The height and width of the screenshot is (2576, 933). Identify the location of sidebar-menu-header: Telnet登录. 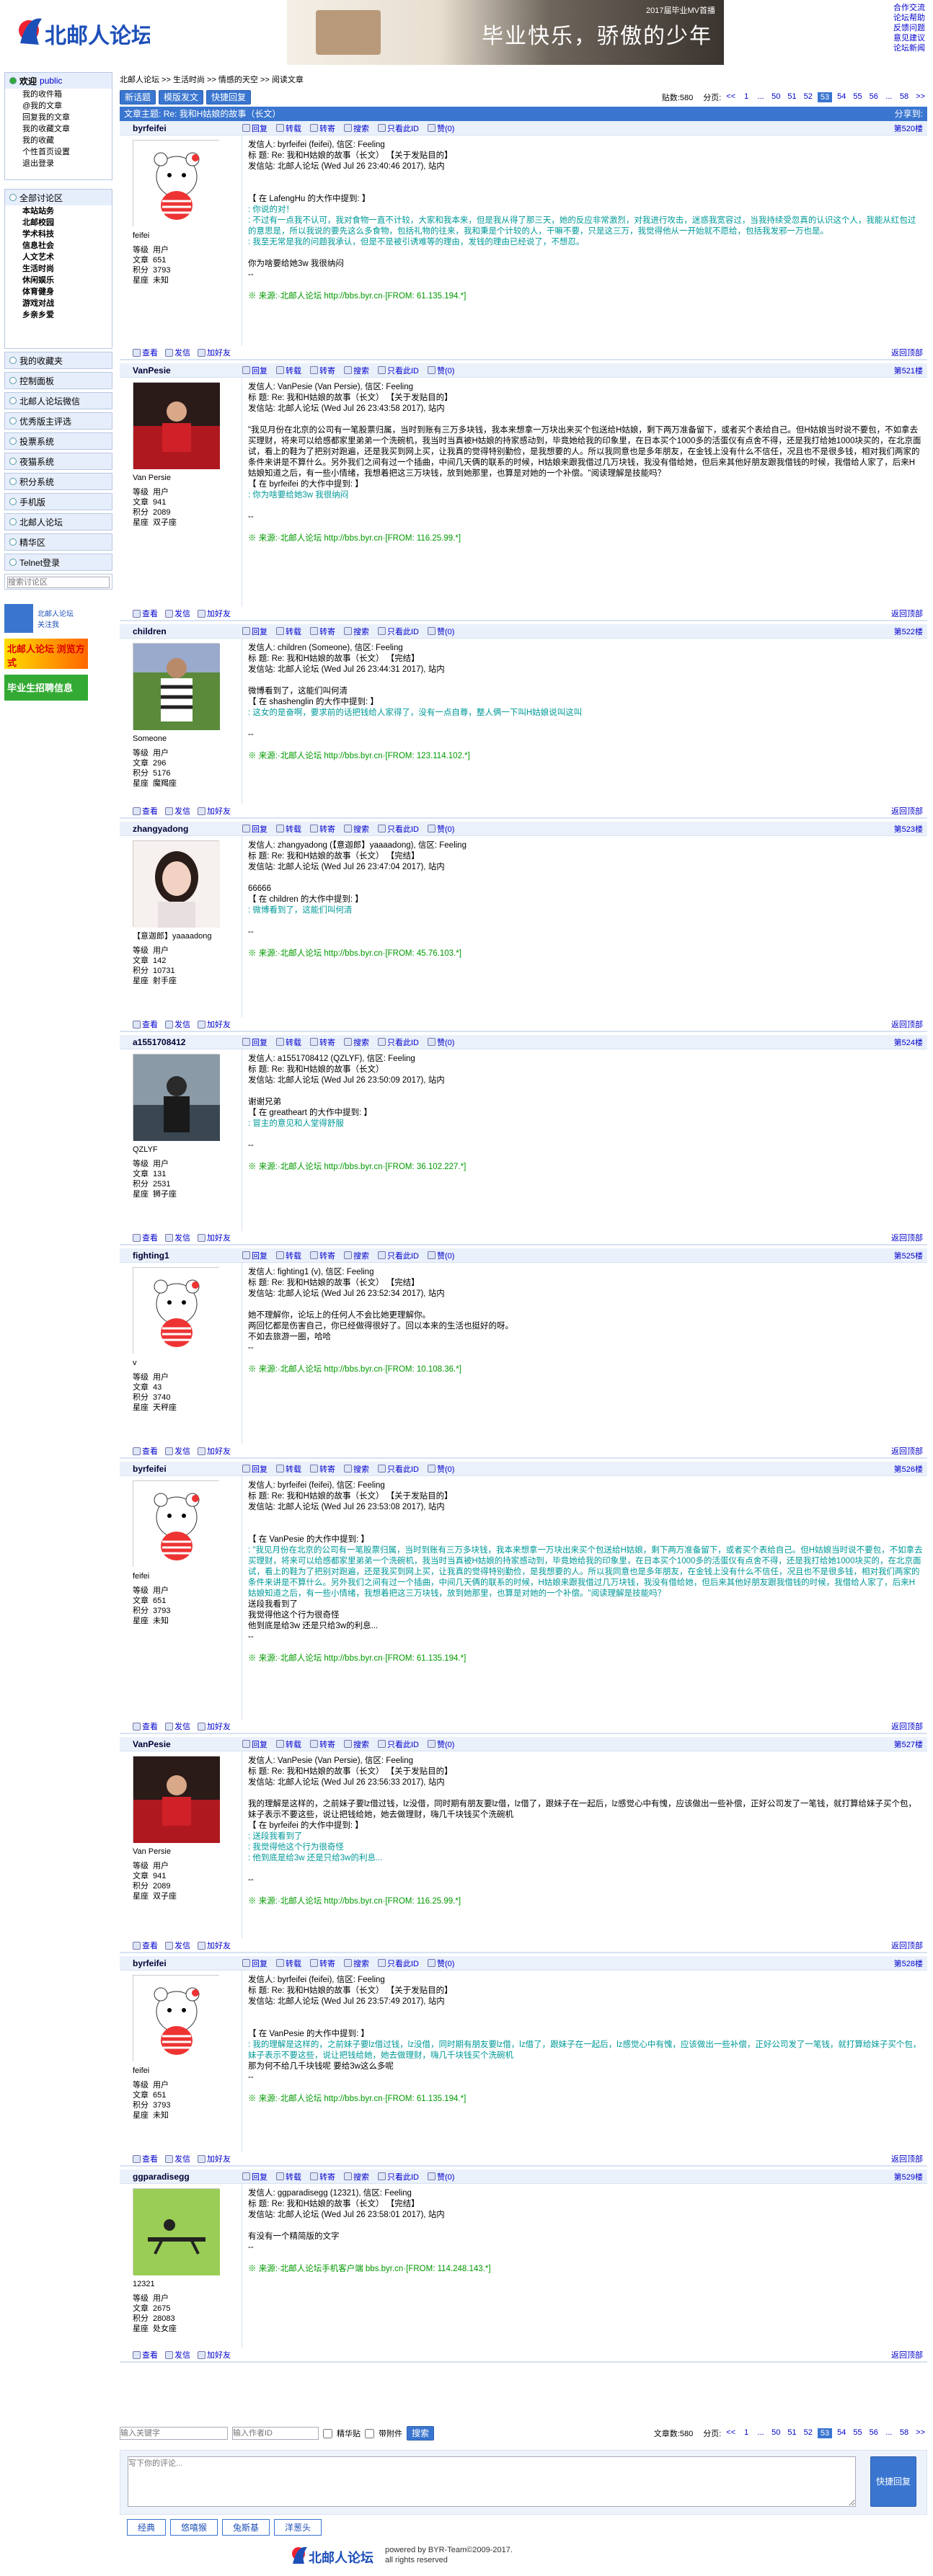
(58, 562).